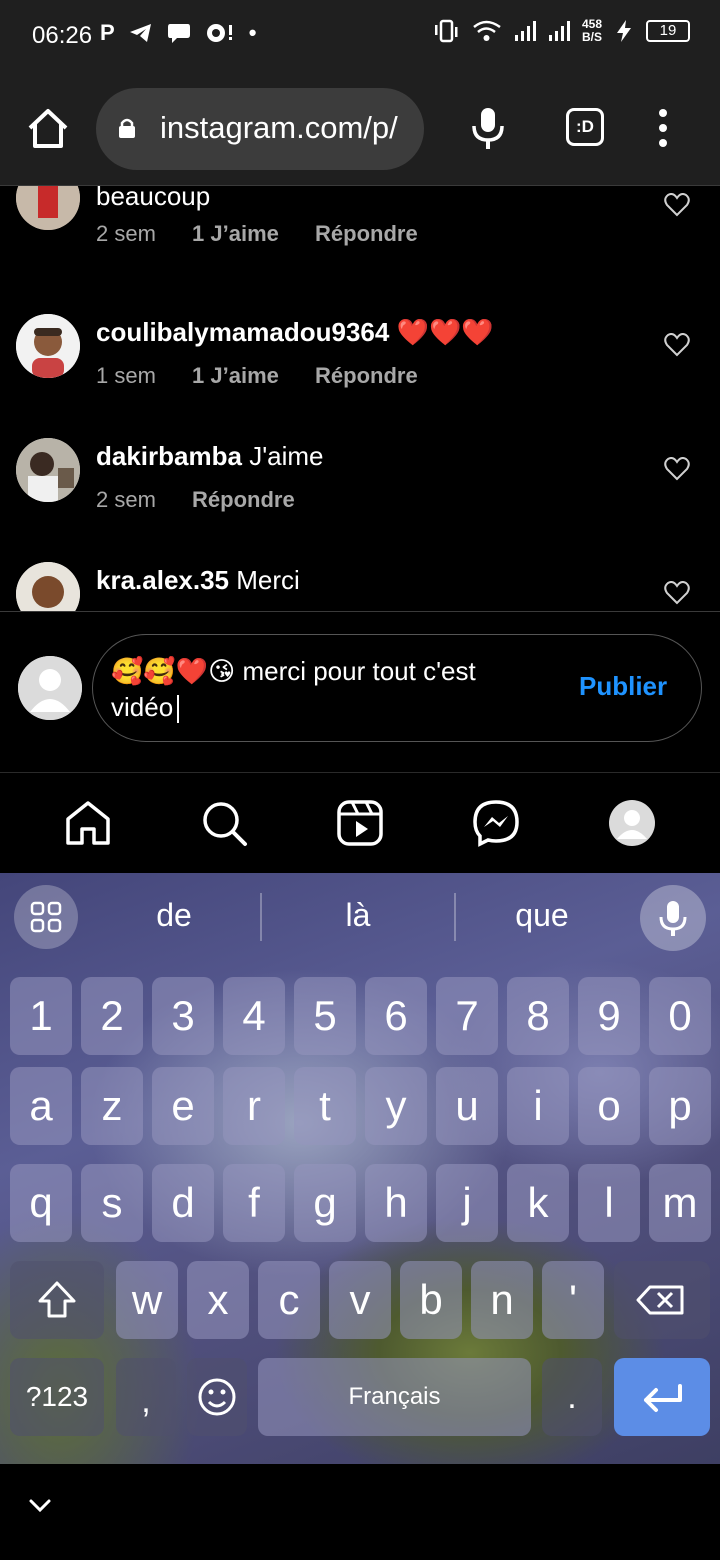  What do you see at coordinates (242, 332) in the screenshot?
I see `comment-username: coulibalymamadou9364` at bounding box center [242, 332].